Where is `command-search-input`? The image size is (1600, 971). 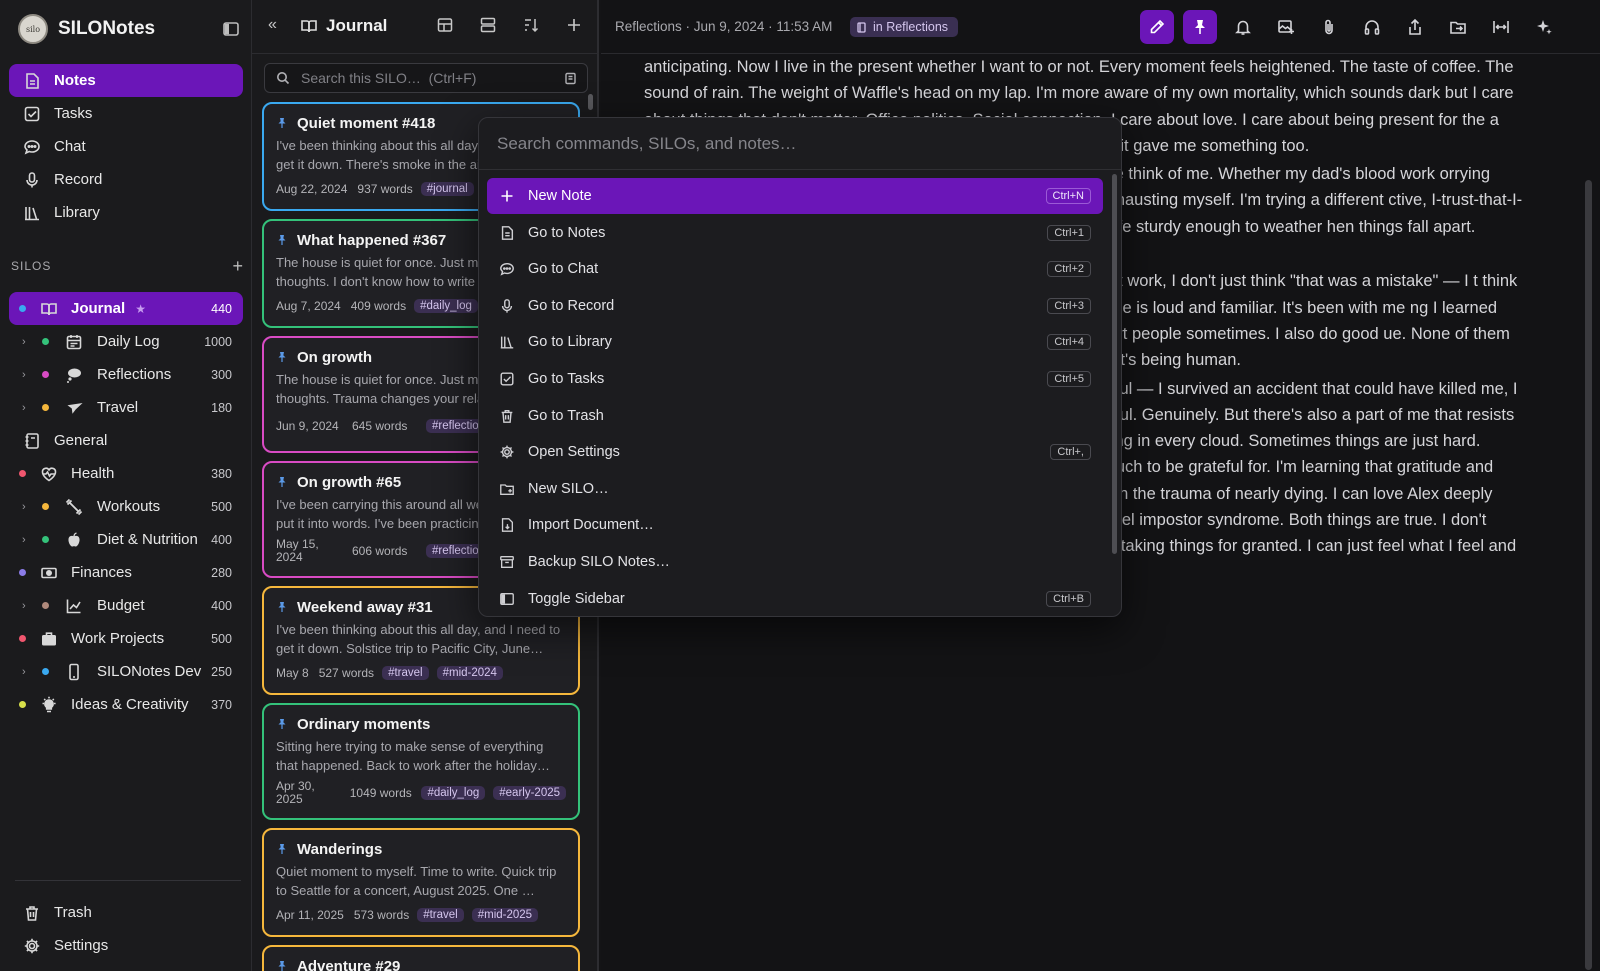
command-search-input is located at coordinates (797, 144).